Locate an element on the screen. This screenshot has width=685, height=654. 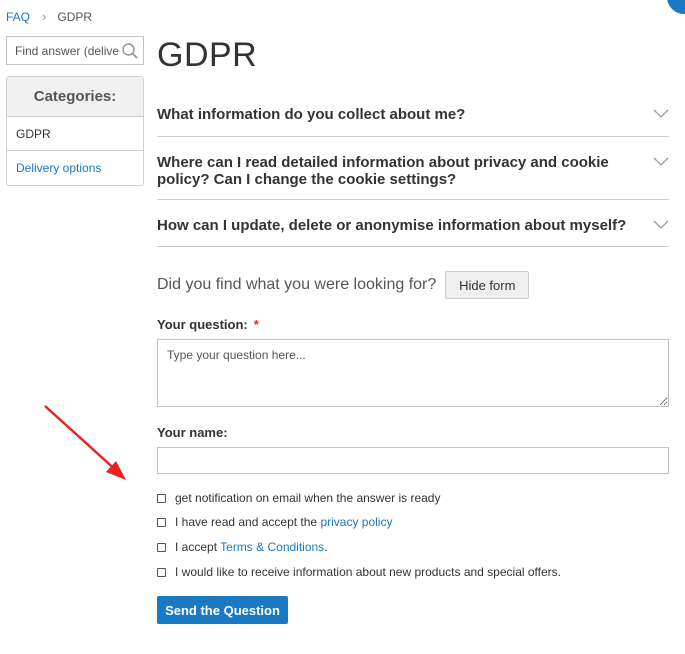
terms-option: I accept Terms & Conditions. is located at coordinates (242, 547).